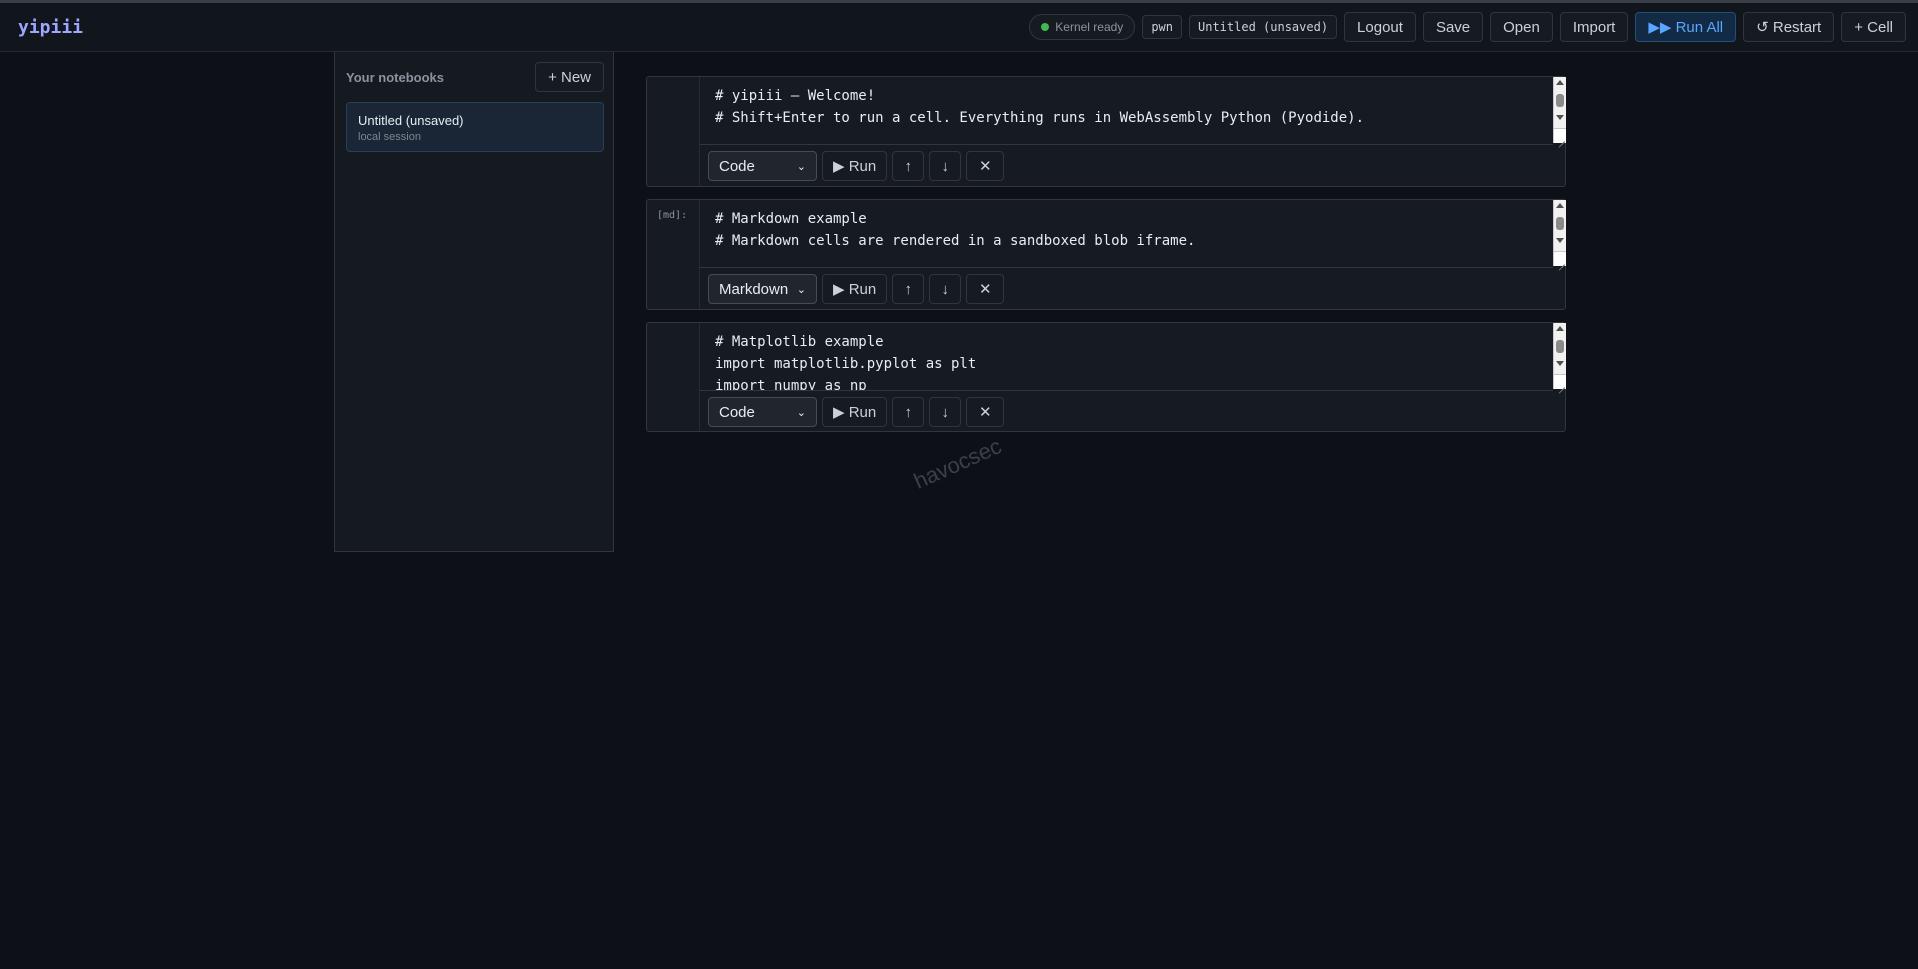  I want to click on logout-button: Logout, so click(1380, 27).